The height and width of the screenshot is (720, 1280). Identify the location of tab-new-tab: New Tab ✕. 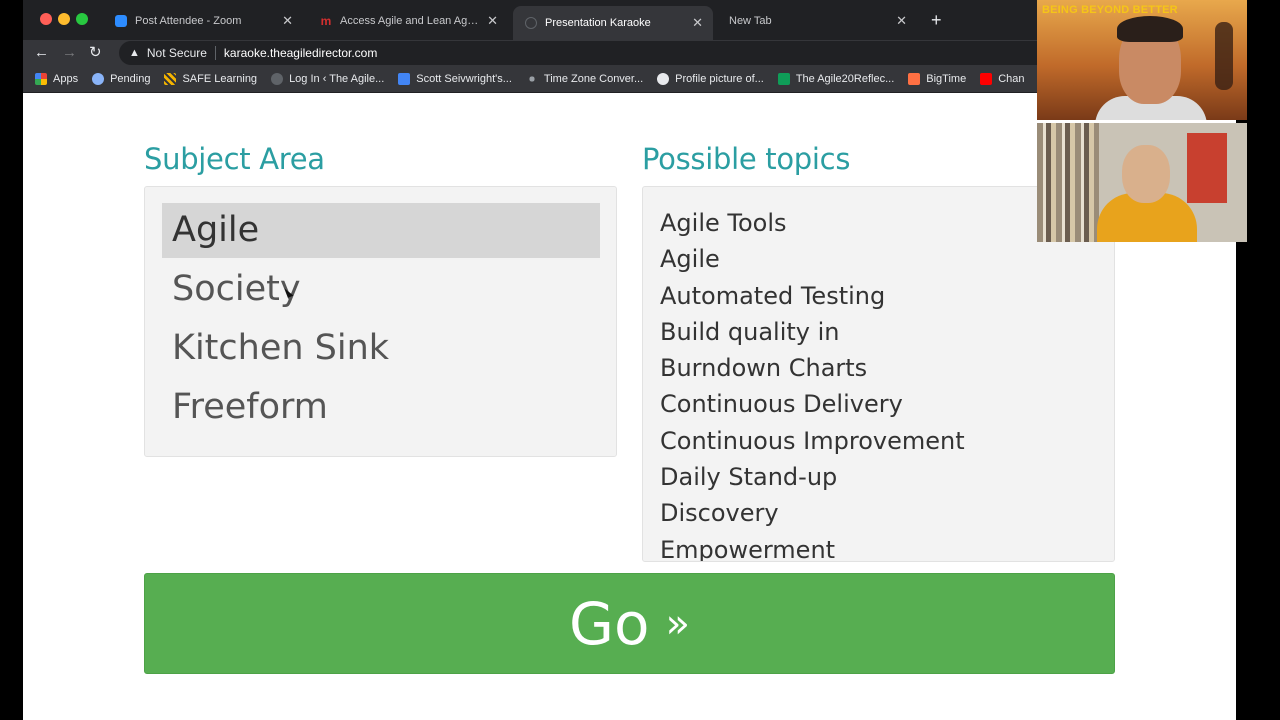
(817, 21).